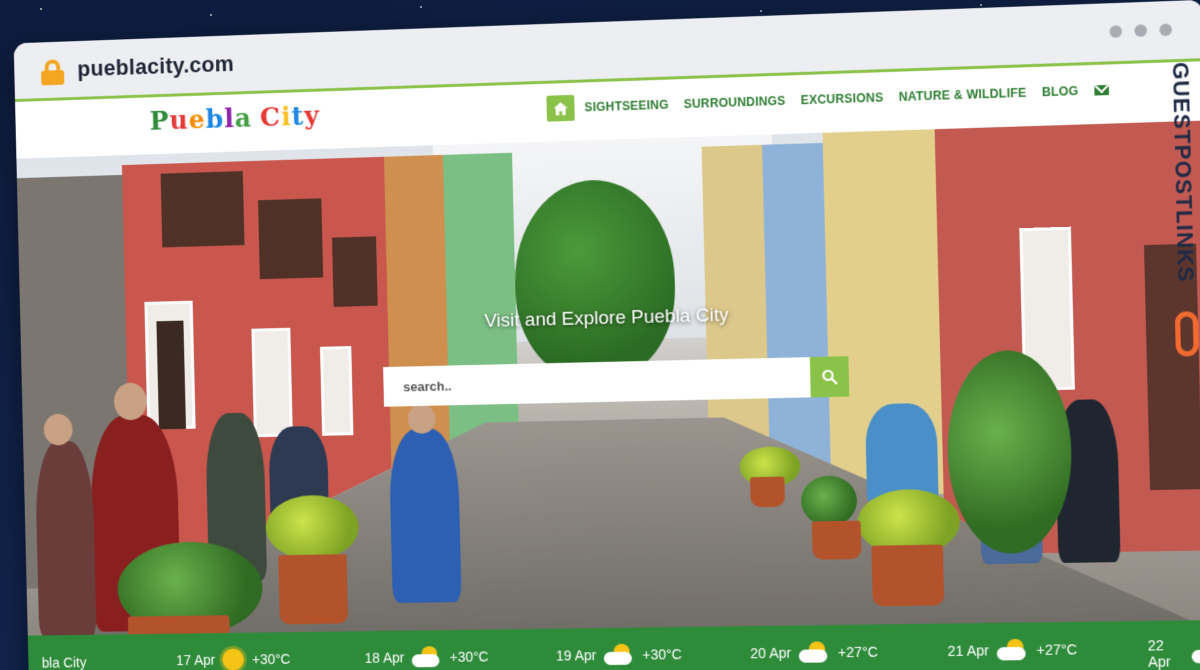 Image resolution: width=1200 pixels, height=670 pixels. I want to click on weather-date: 20 Apr, so click(771, 653).